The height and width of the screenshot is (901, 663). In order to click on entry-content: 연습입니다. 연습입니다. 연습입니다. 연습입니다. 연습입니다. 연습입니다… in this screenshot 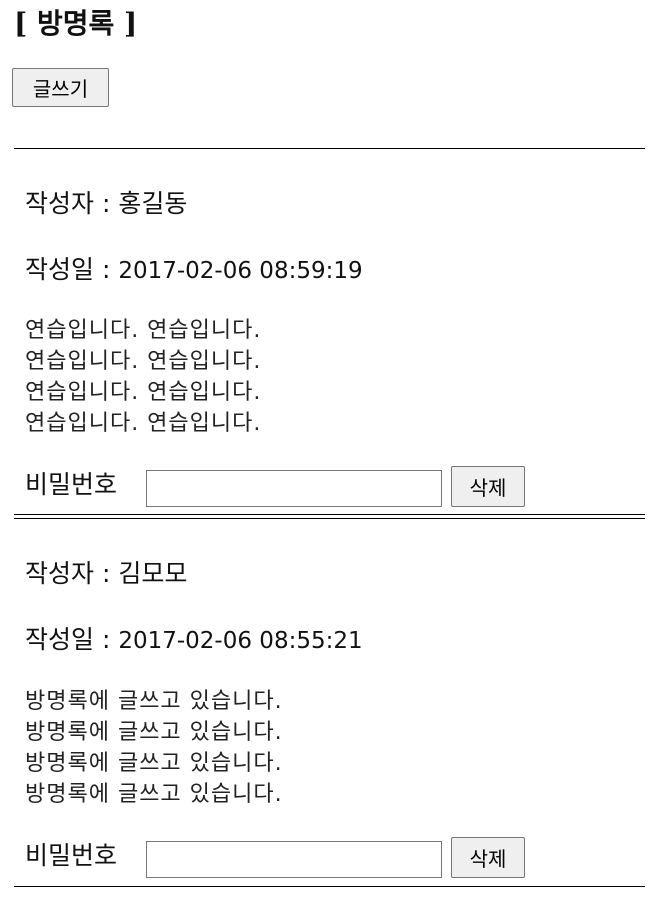, I will do `click(143, 377)`.